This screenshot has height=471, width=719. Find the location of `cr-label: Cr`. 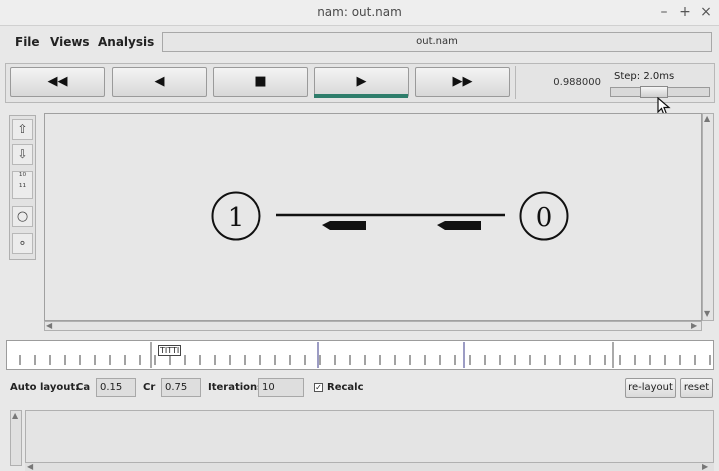

cr-label: Cr is located at coordinates (149, 387).